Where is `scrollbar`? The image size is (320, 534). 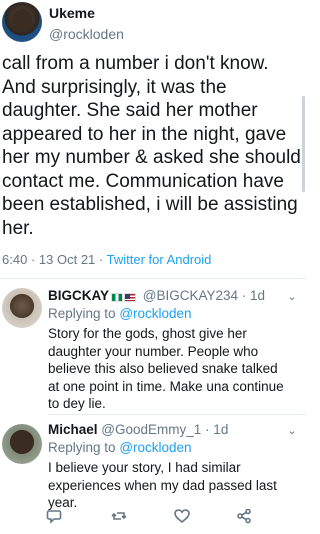
scrollbar is located at coordinates (303, 144).